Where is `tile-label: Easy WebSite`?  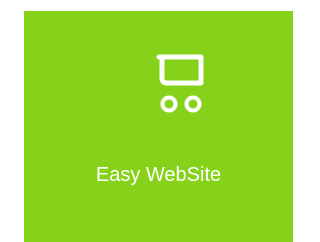
tile-label: Easy WebSite is located at coordinates (158, 175).